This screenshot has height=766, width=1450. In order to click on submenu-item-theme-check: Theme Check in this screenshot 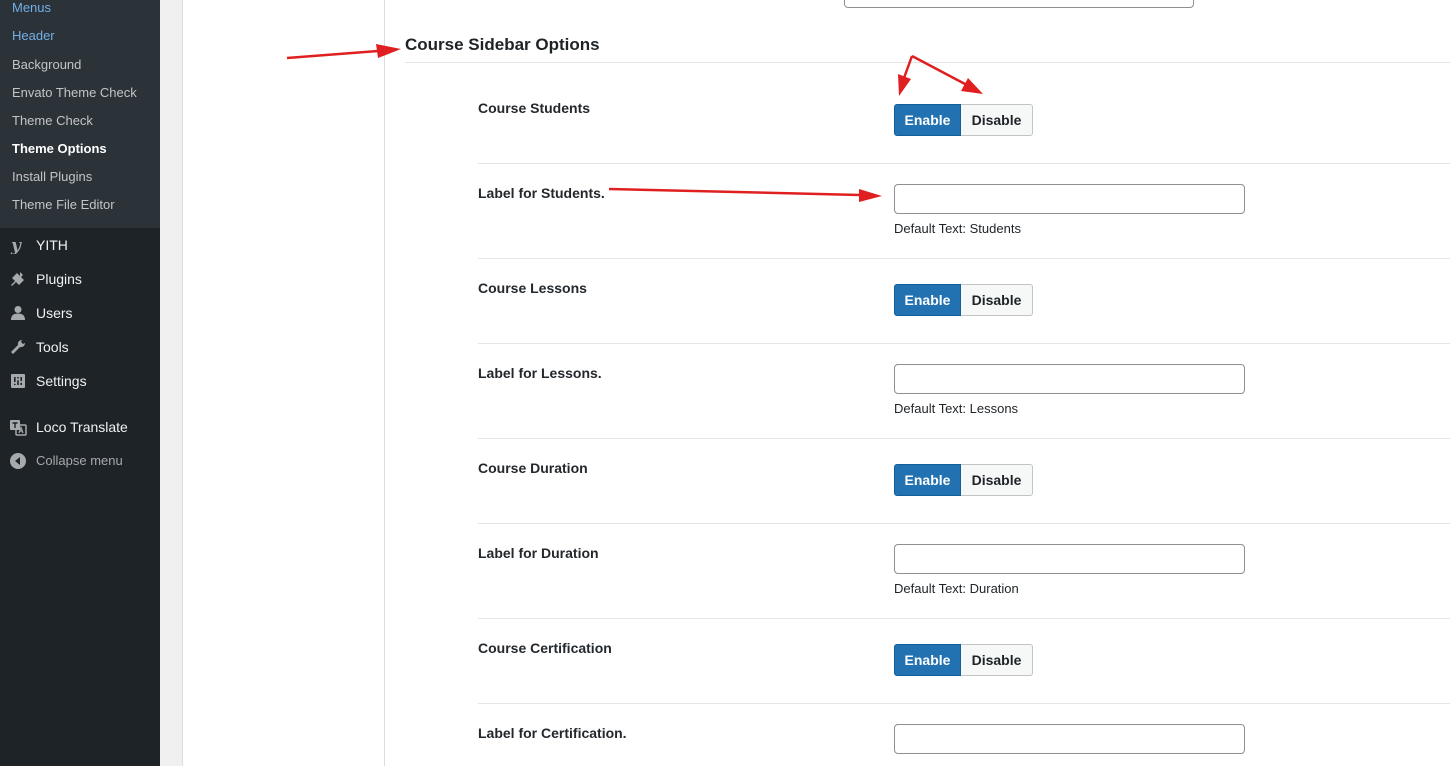, I will do `click(52, 121)`.